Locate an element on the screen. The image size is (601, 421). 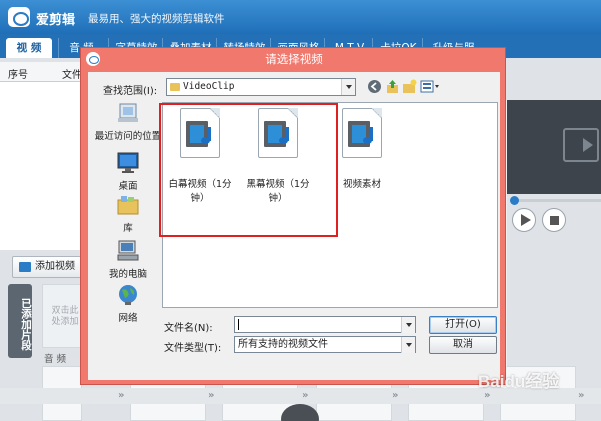
tab-video: 视 频 is located at coordinates (29, 48).